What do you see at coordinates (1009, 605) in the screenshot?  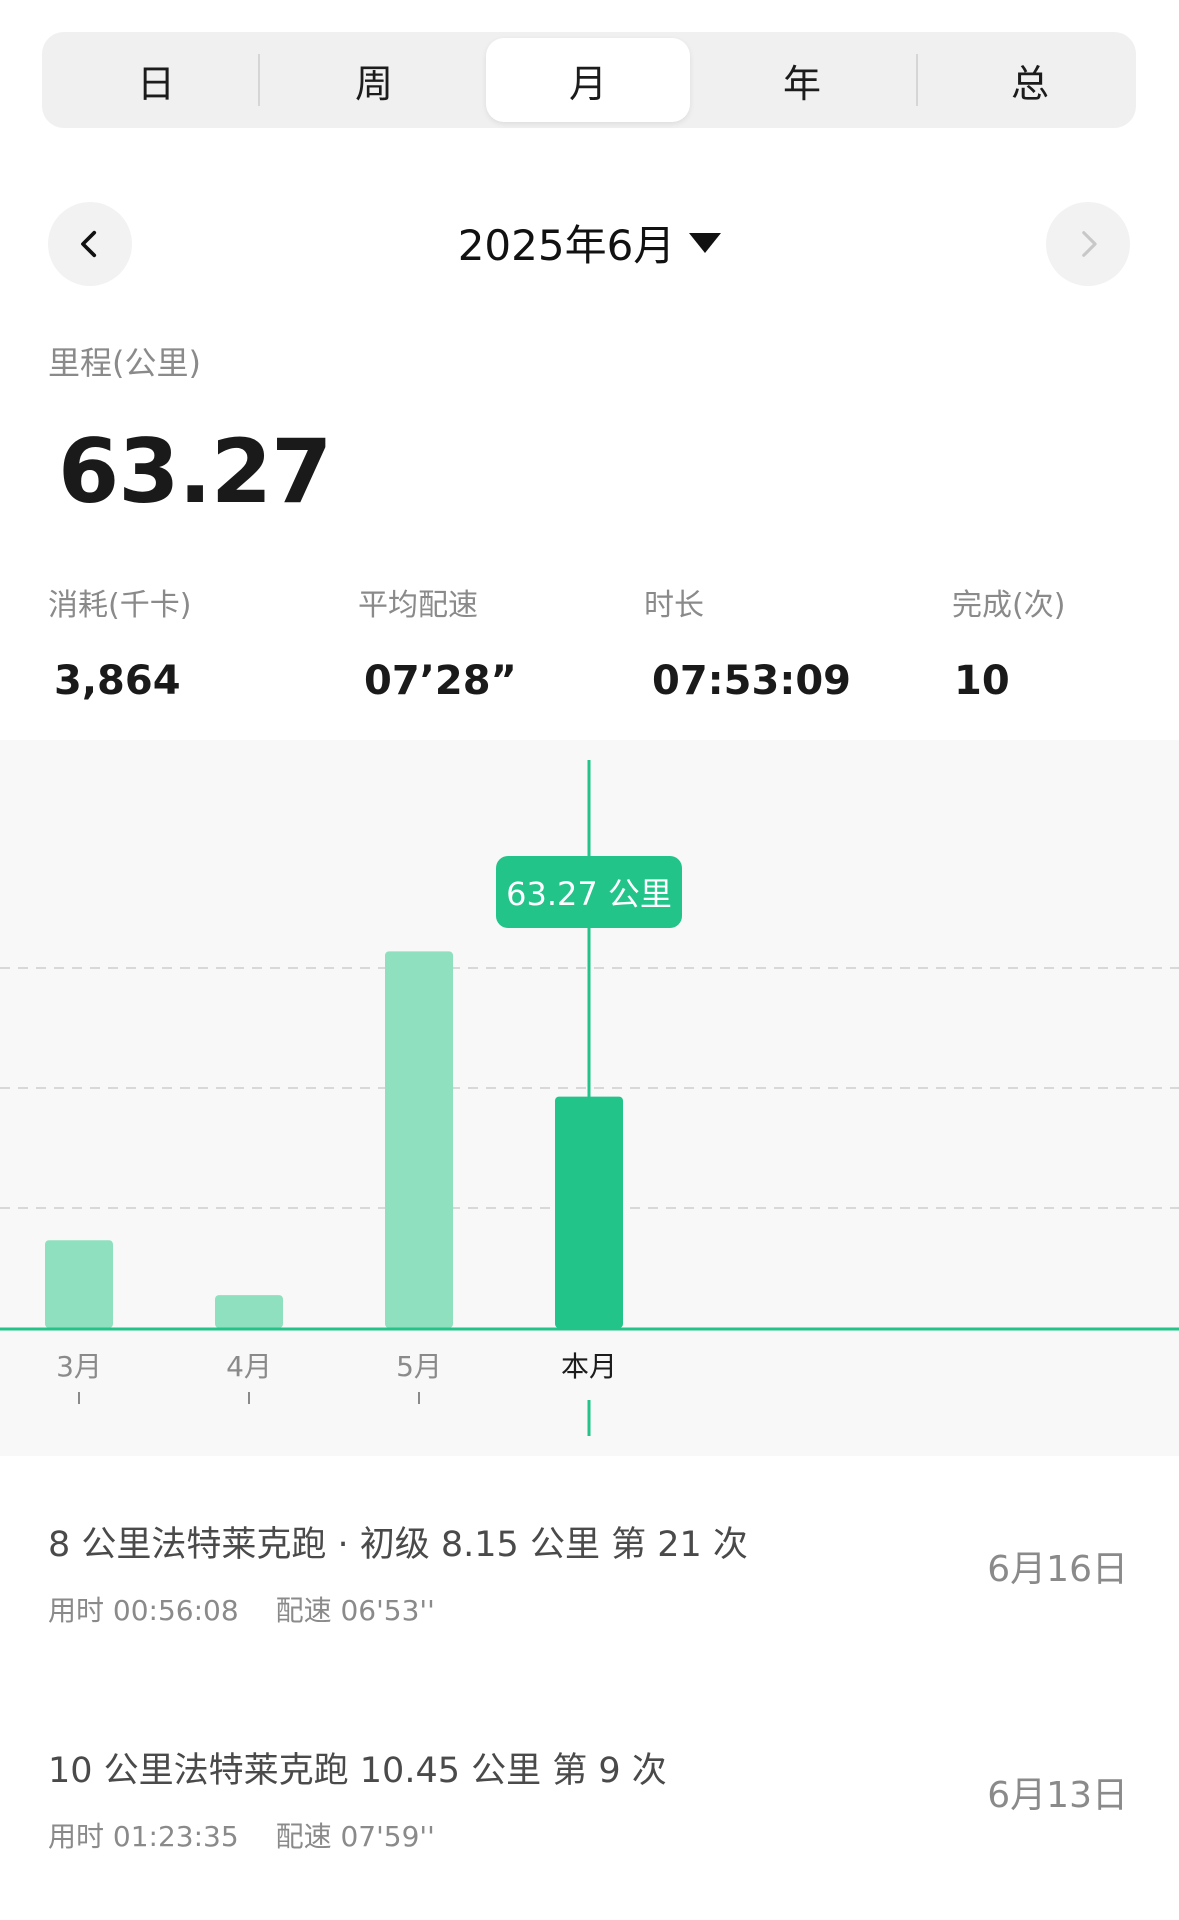 I see `stat-label: 完成(次)` at bounding box center [1009, 605].